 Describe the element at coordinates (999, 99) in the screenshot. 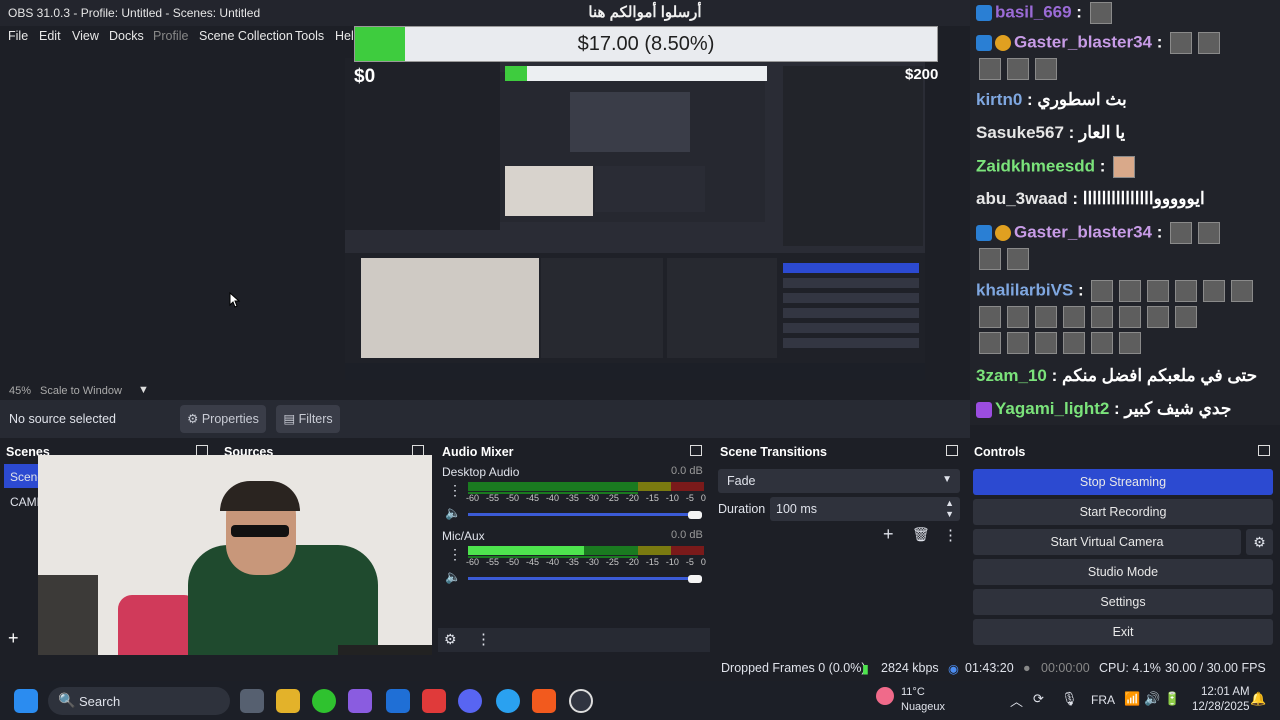

I see `chat-username: kirtn0` at that location.